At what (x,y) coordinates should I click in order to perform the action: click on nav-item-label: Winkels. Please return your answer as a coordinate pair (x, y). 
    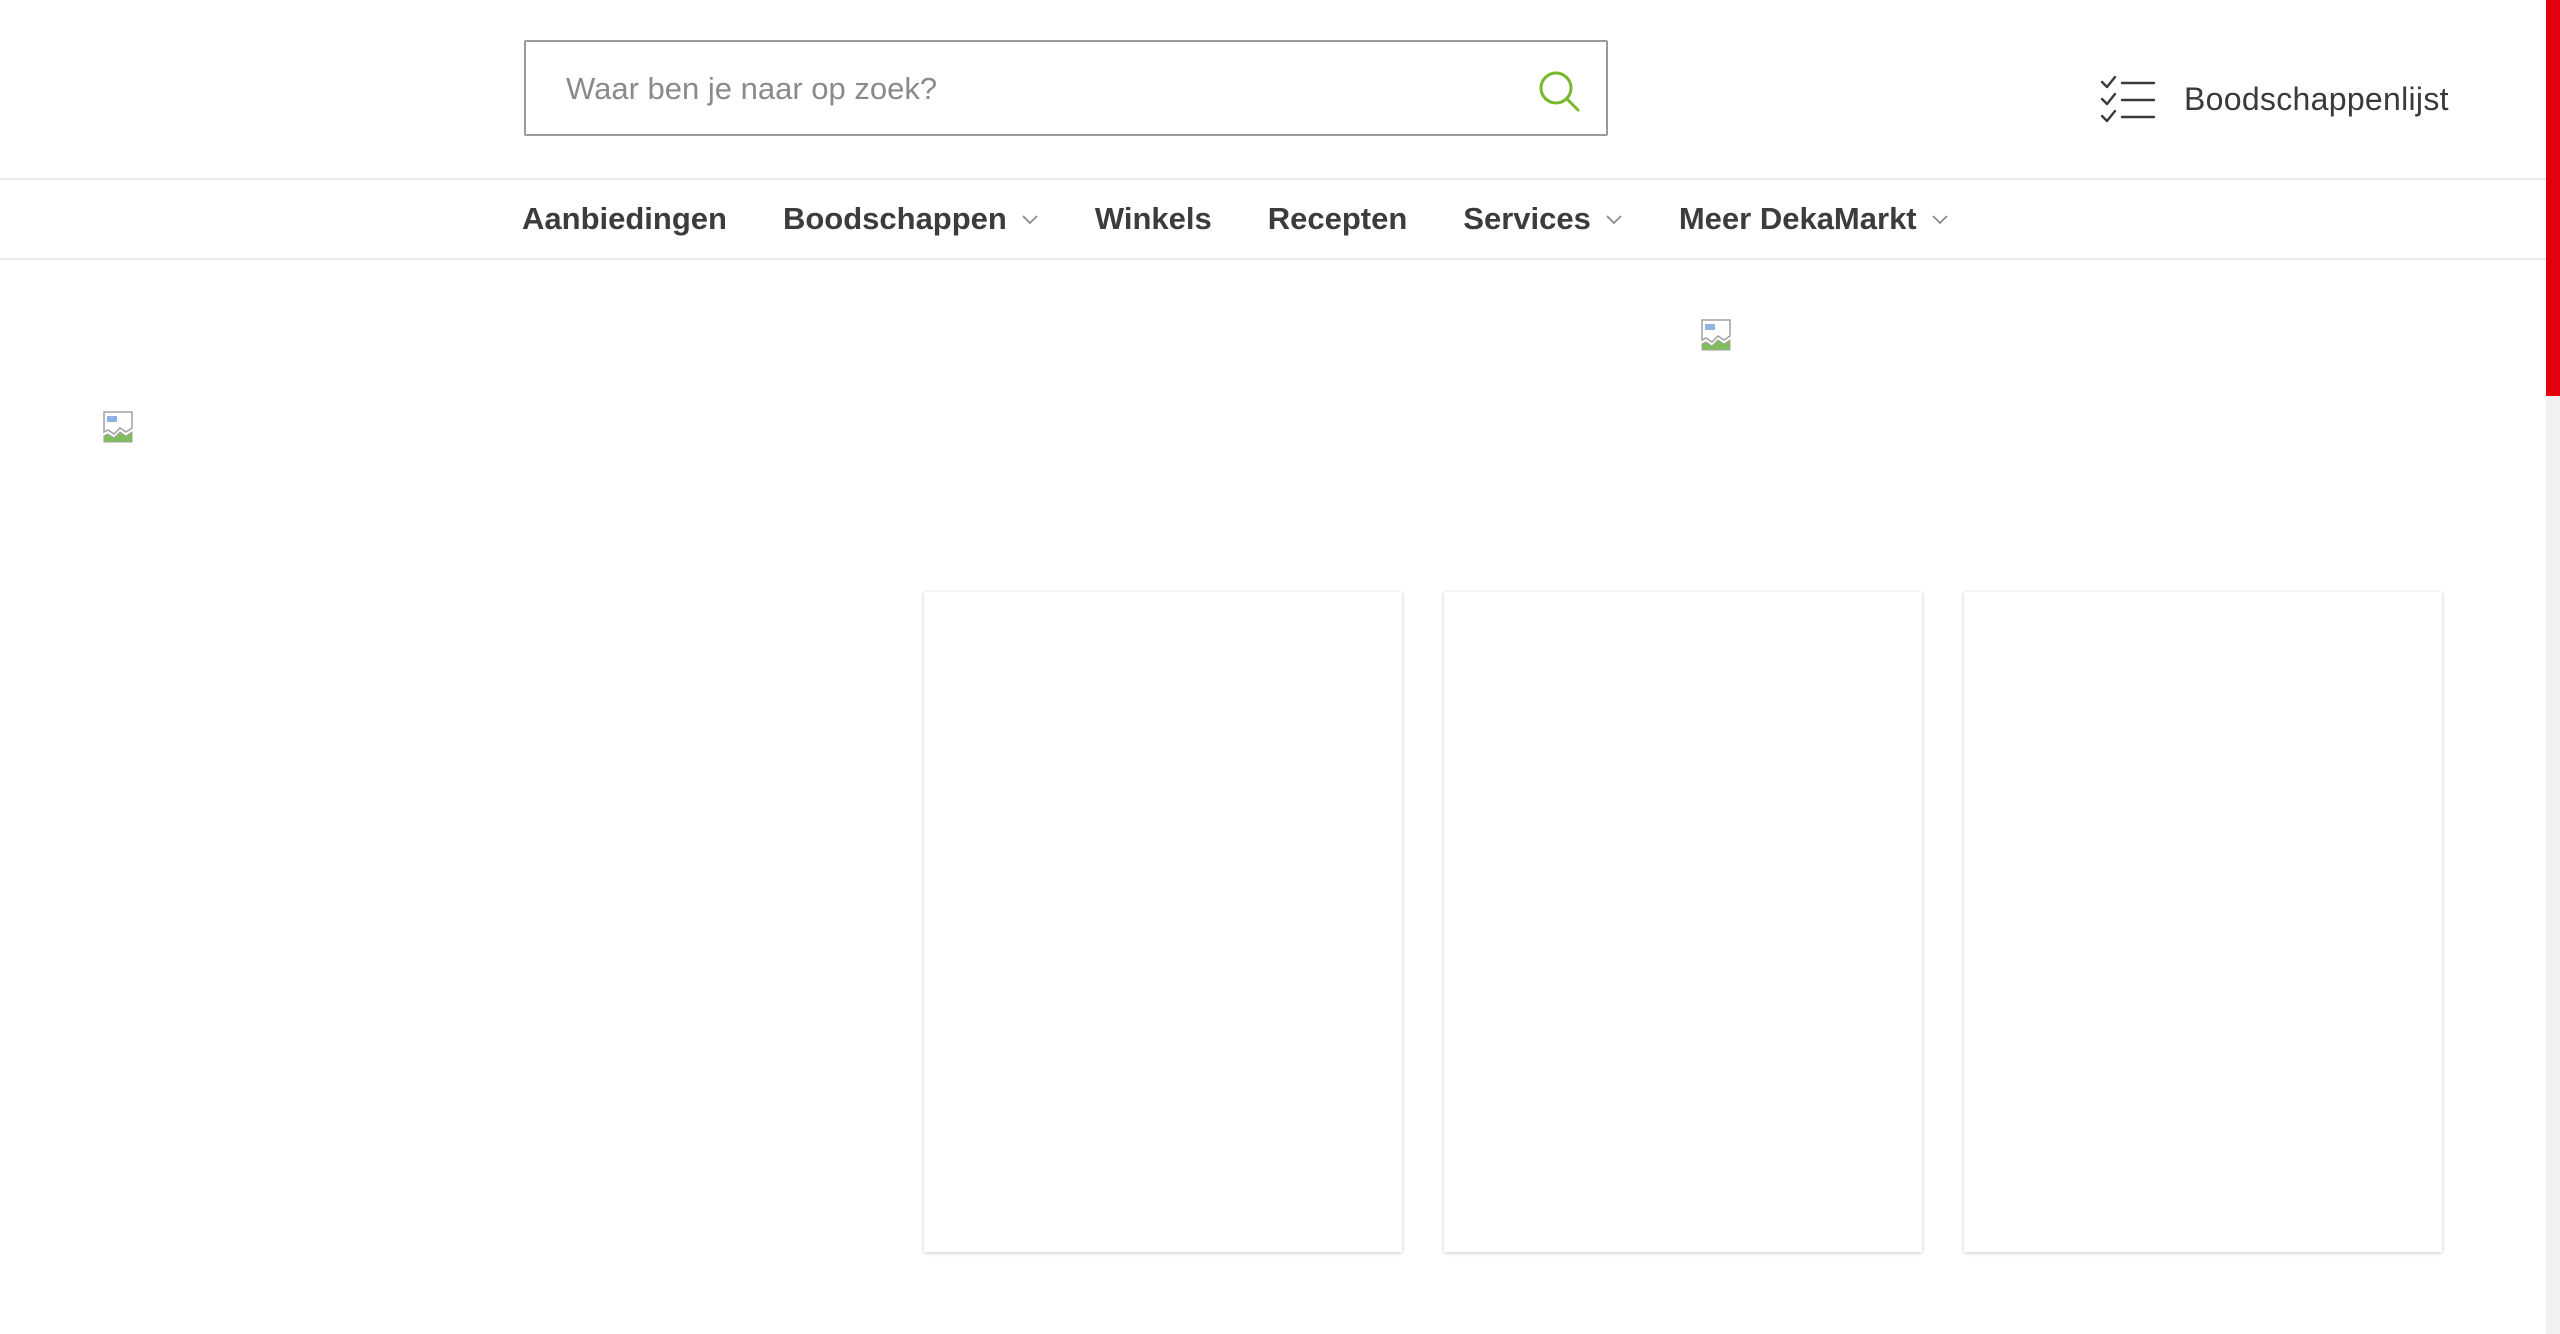
    Looking at the image, I should click on (1153, 218).